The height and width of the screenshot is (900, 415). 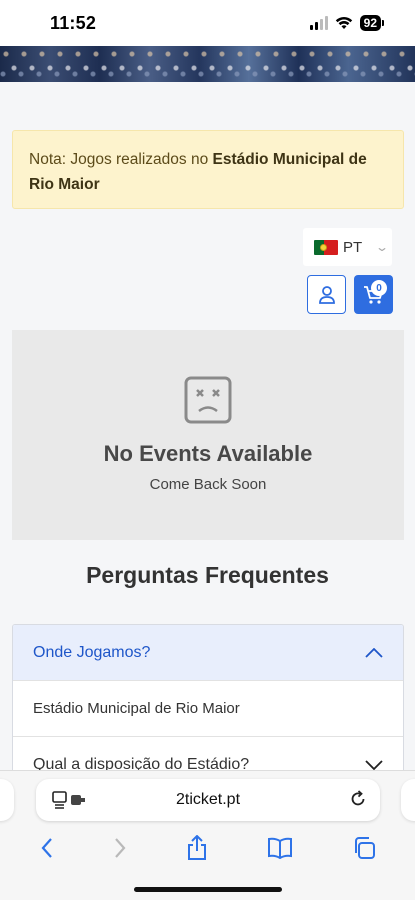 I want to click on status-time: 11:52, so click(x=73, y=22).